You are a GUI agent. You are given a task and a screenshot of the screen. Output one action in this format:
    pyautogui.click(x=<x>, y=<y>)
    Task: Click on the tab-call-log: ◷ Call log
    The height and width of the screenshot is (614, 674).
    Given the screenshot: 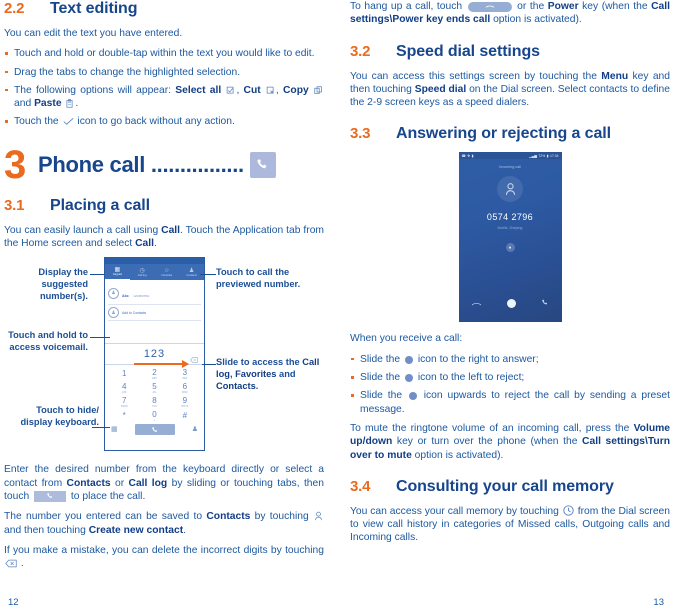 What is the action you would take?
    pyautogui.click(x=142, y=272)
    